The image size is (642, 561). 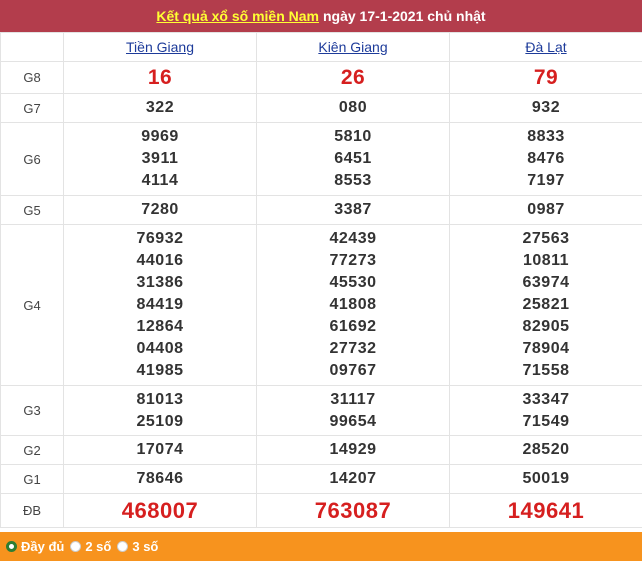 I want to click on prize-number: 080, so click(x=353, y=107).